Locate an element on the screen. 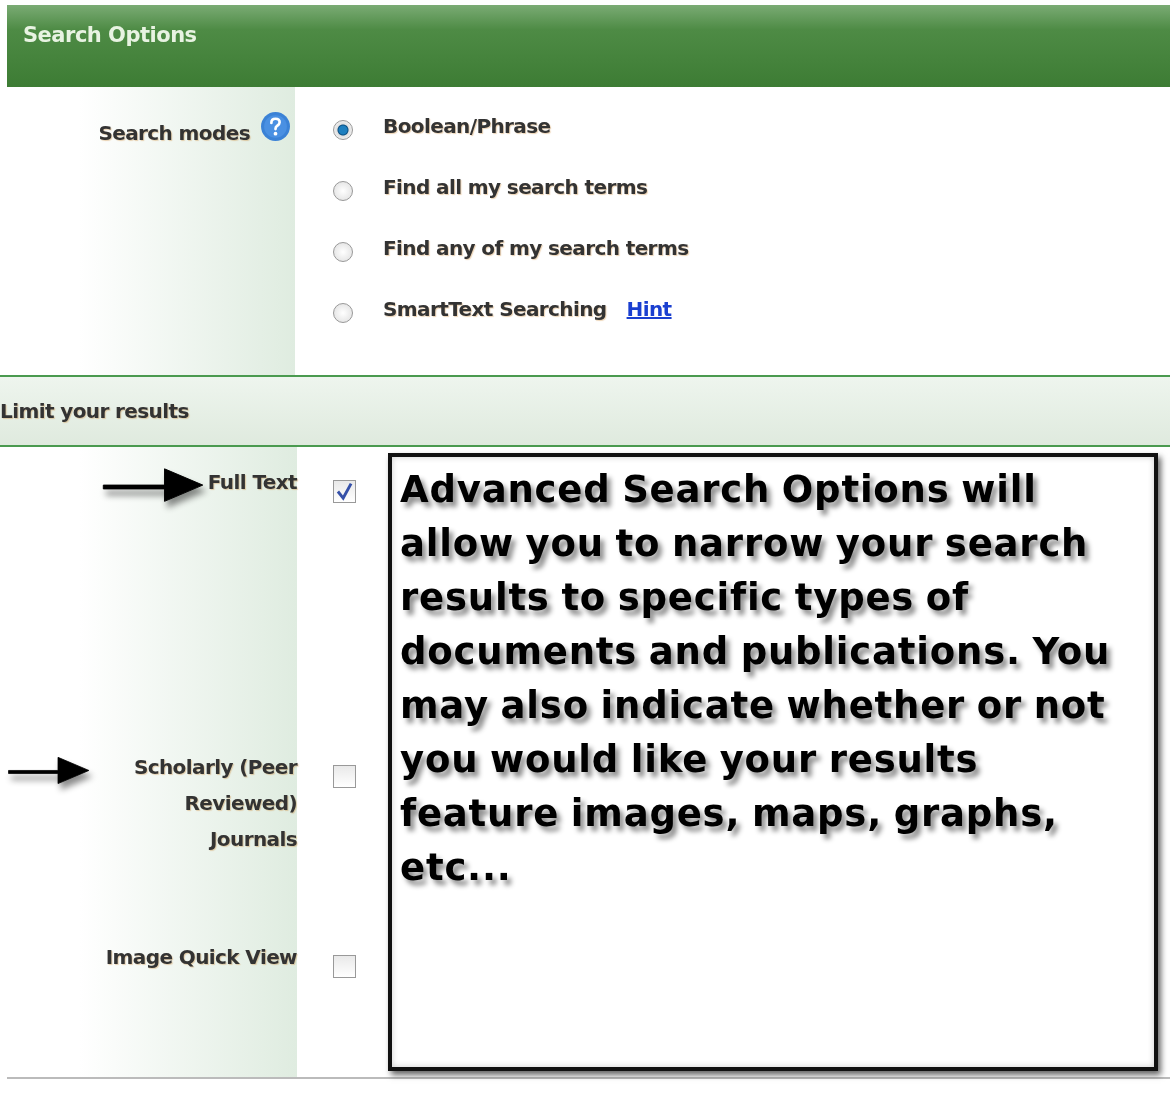  limiter-label: Scholarly (Peer Reviewed) Journals is located at coordinates (214, 803).